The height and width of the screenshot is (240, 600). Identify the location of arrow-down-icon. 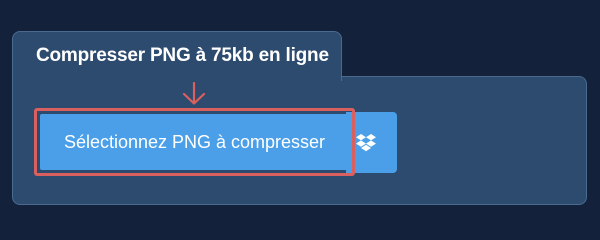
(194, 93).